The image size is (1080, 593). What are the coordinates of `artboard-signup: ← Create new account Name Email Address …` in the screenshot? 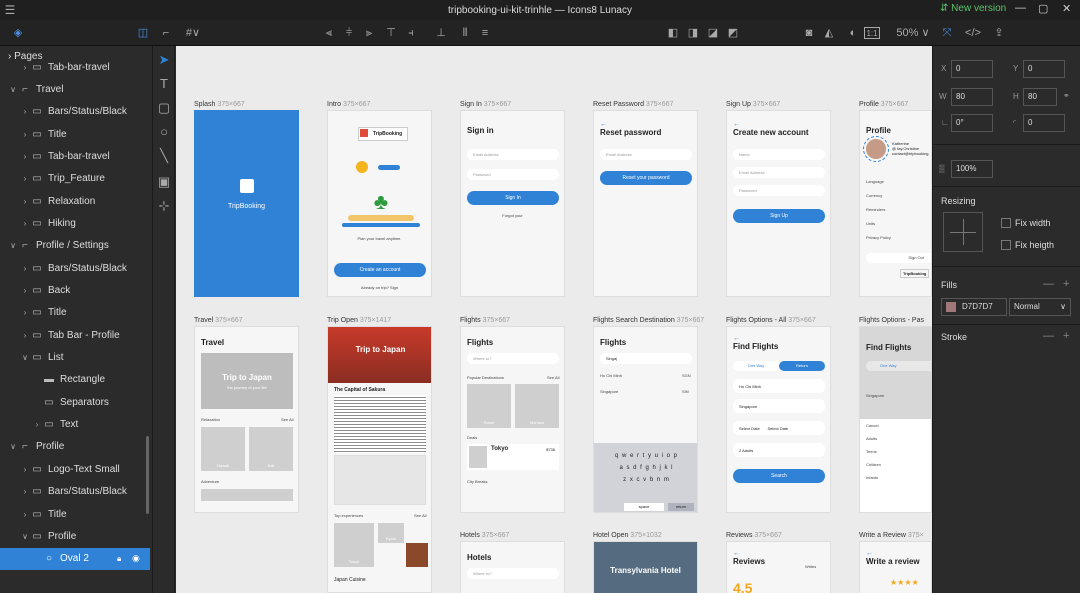 It's located at (778, 203).